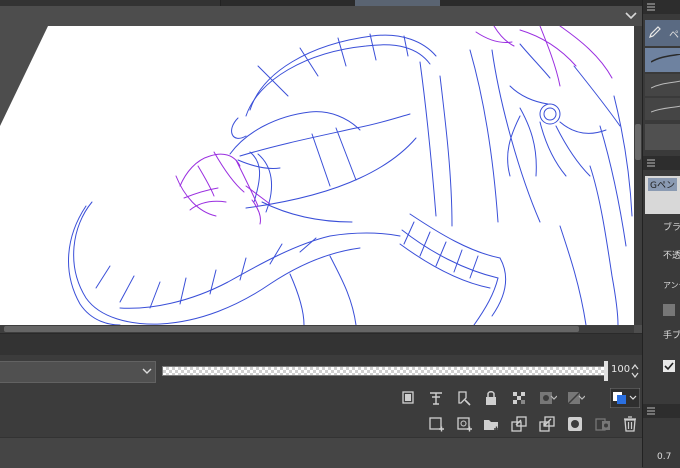  I want to click on tool-property-panel-header, so click(661, 163).